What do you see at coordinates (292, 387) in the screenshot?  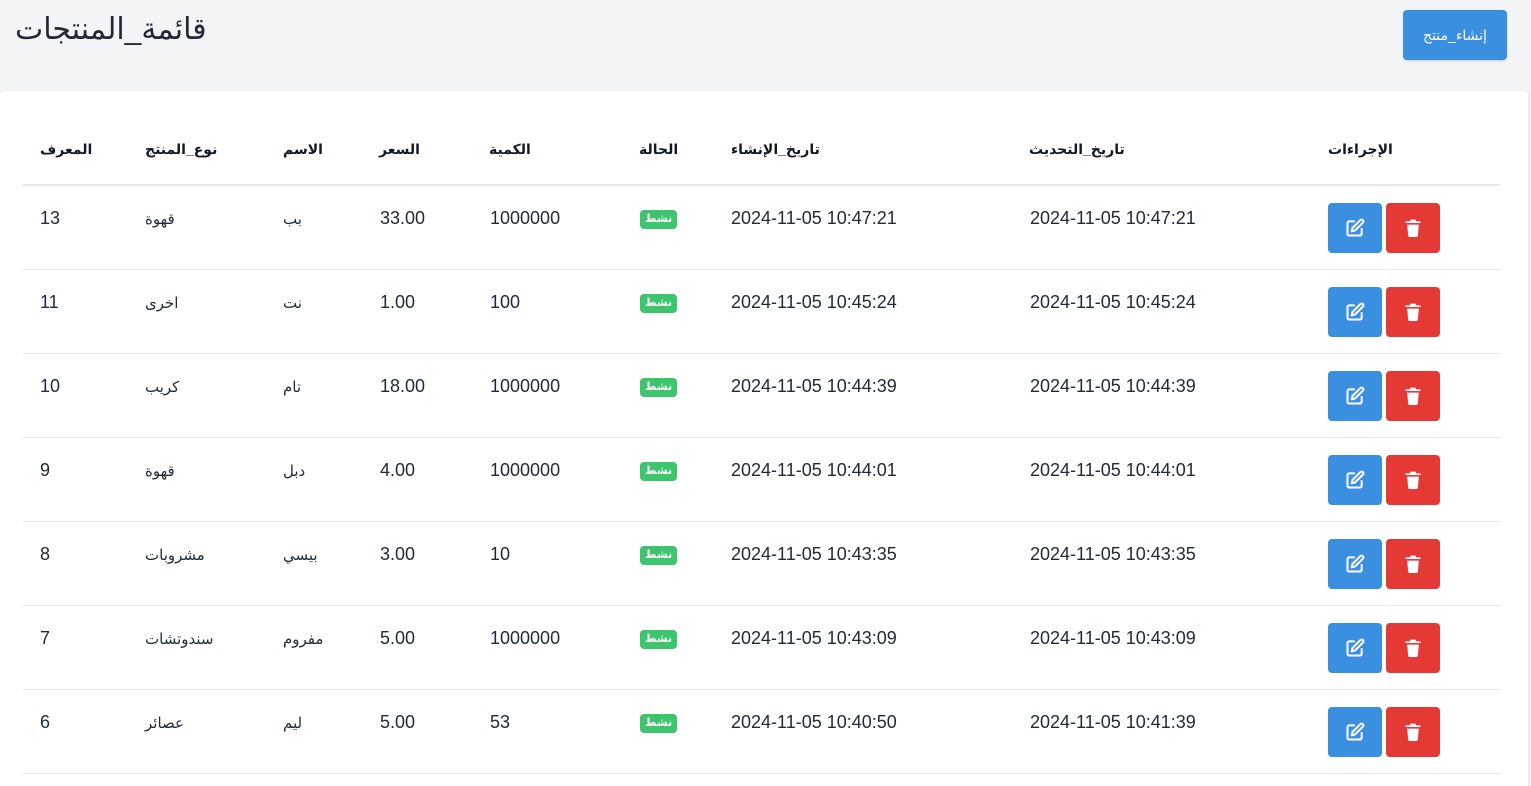 I see `cell-name: تام` at bounding box center [292, 387].